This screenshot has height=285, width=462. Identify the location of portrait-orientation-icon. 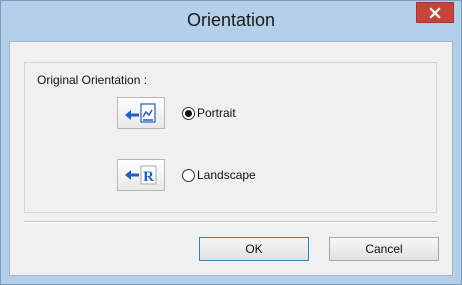
(141, 113).